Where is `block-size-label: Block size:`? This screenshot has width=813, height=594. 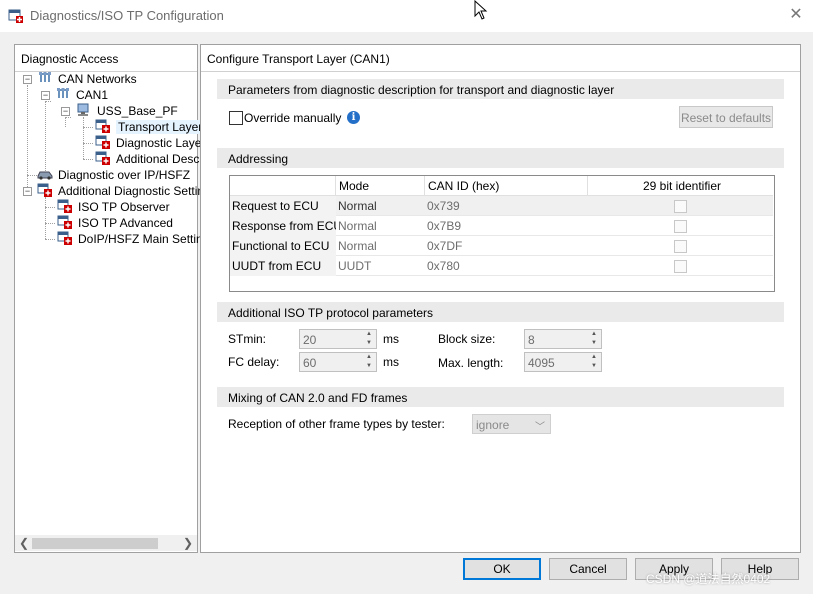 block-size-label: Block size: is located at coordinates (467, 339).